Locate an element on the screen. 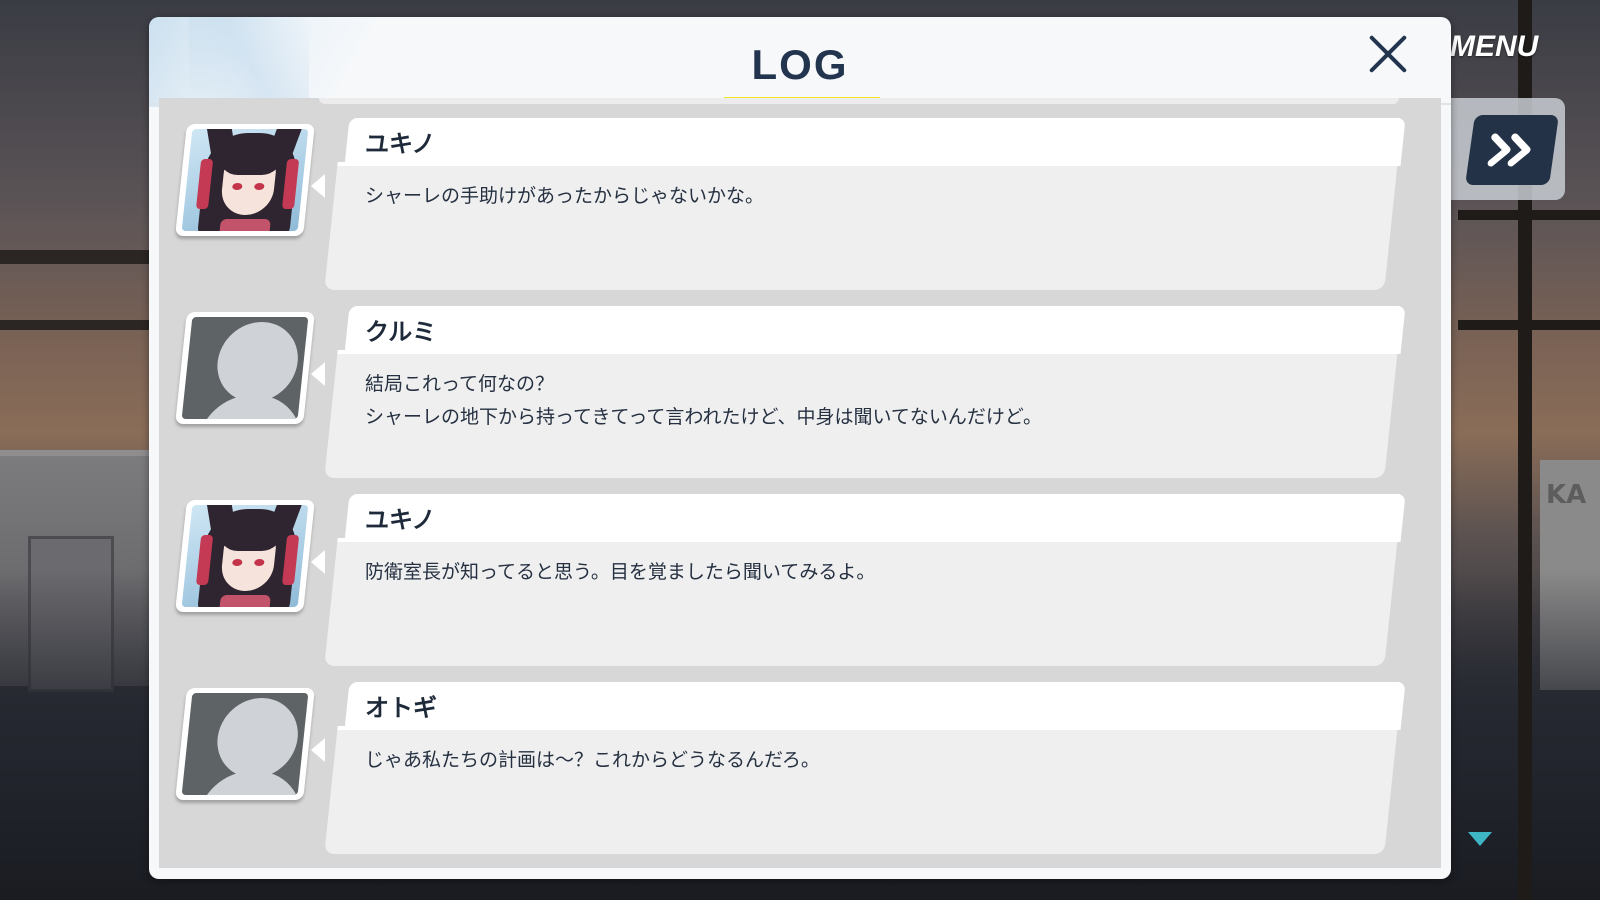 The width and height of the screenshot is (1600, 900). menu-button: MENU is located at coordinates (1520, 52).